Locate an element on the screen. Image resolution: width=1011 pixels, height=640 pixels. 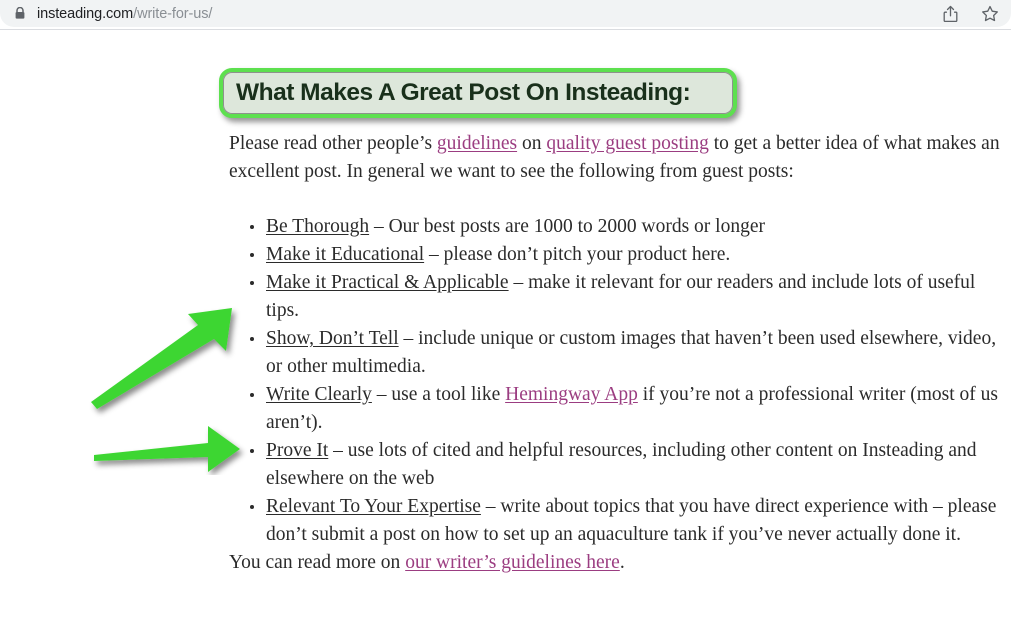
url-domain: insteading.com is located at coordinates (85, 13).